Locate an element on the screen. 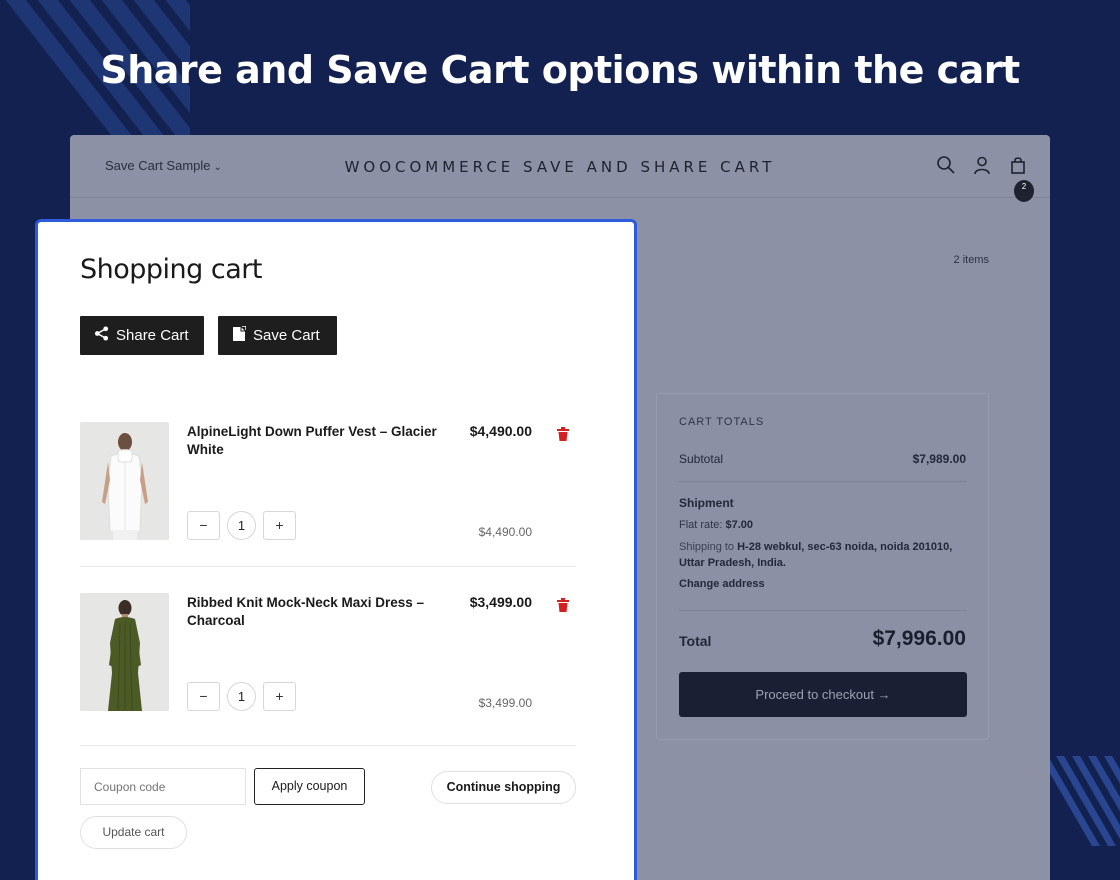  share-cart-button: Share Cart is located at coordinates (142, 335).